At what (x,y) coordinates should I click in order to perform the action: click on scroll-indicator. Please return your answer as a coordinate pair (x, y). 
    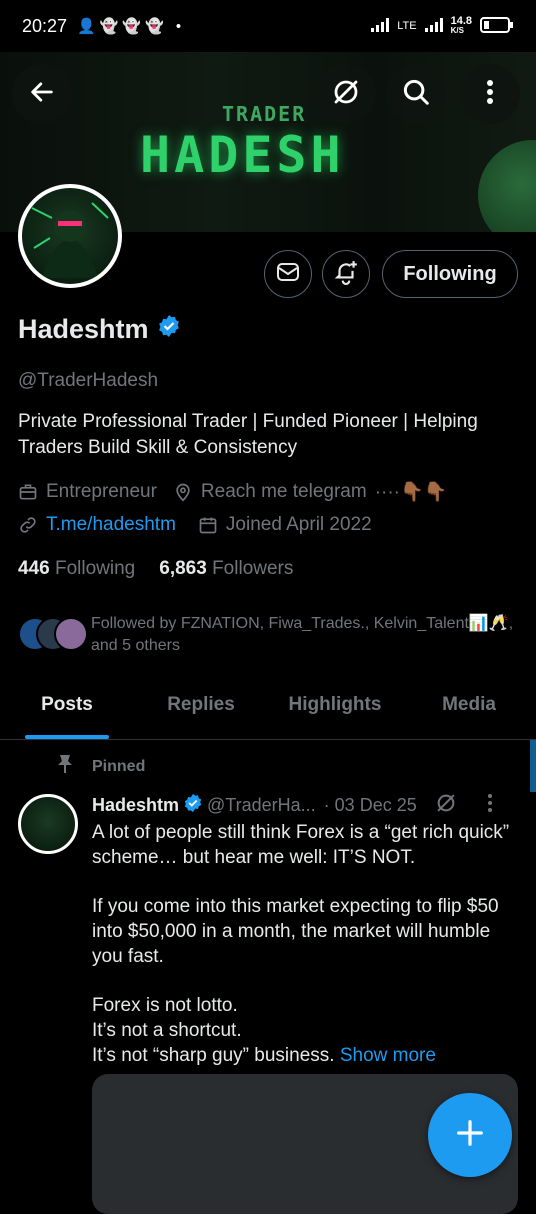
    Looking at the image, I should click on (533, 766).